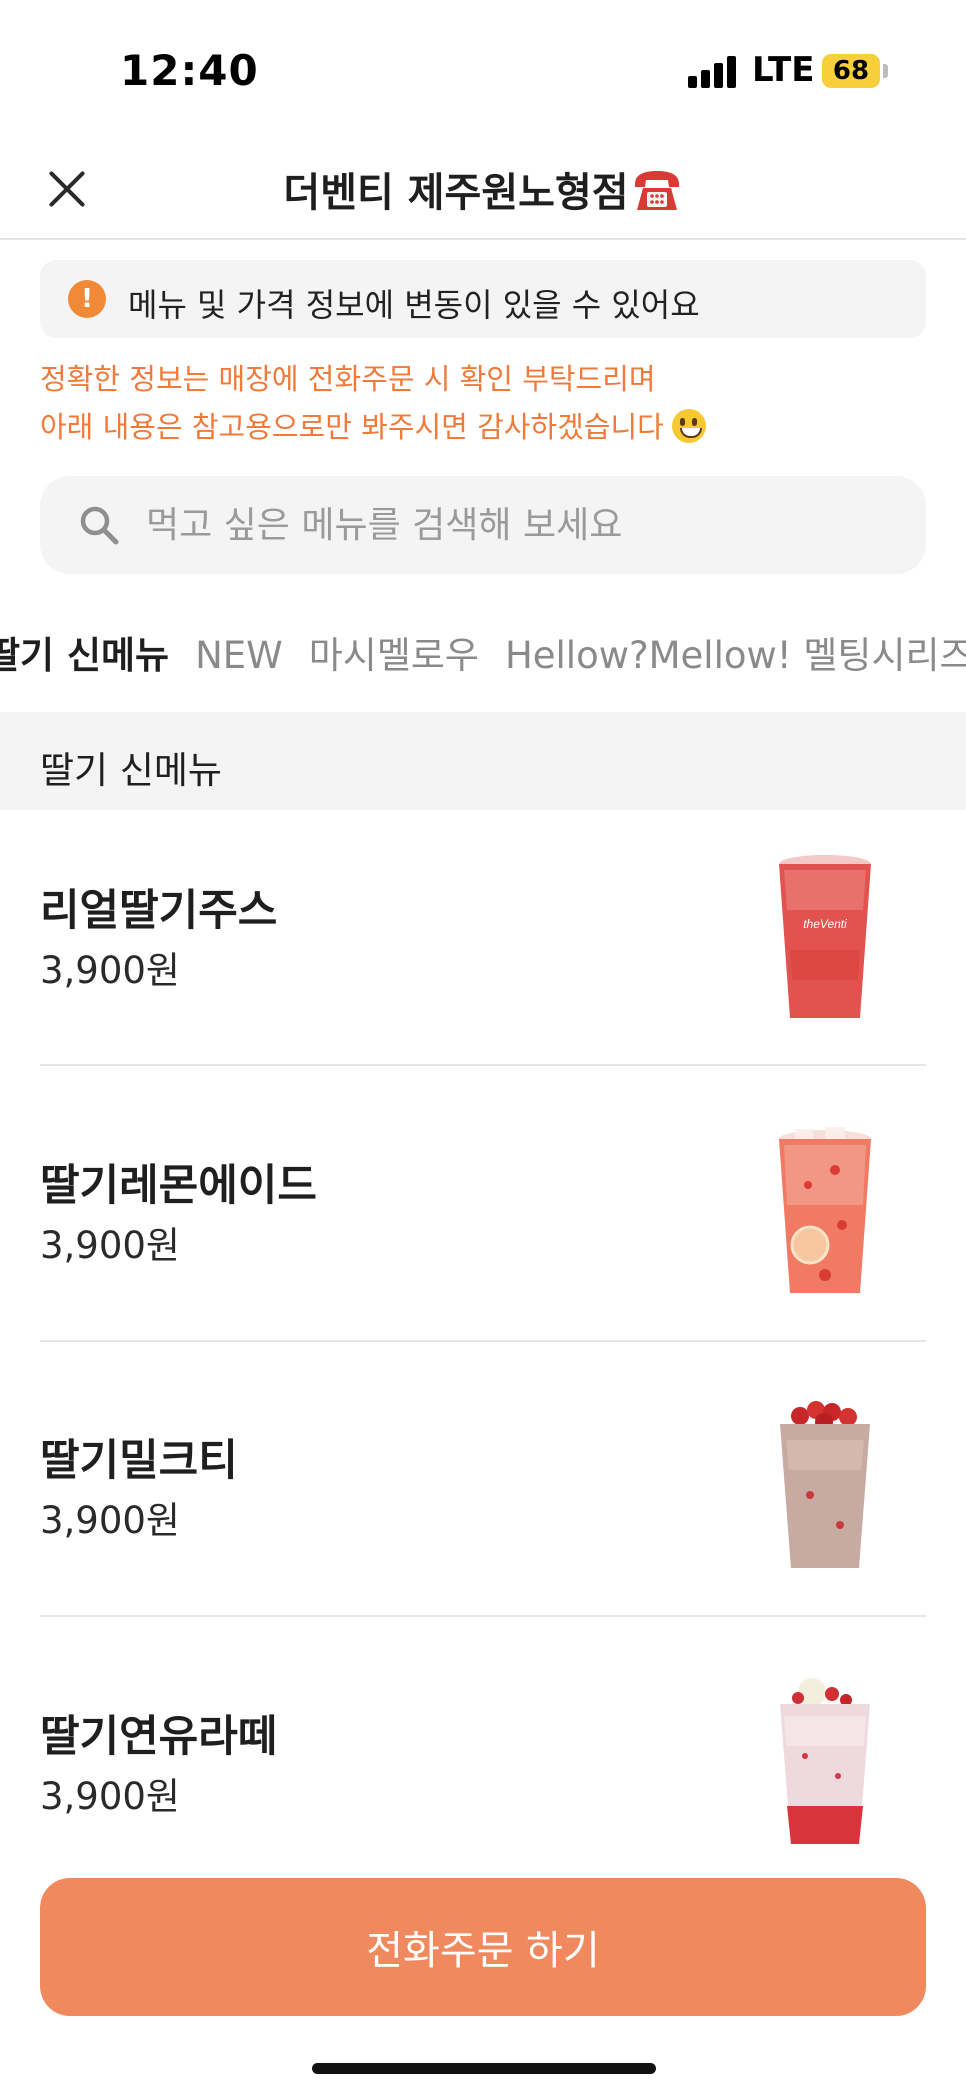 The image size is (966, 2094). Describe the element at coordinates (131, 770) in the screenshot. I see `section-title: 딸기 신메뉴` at that location.